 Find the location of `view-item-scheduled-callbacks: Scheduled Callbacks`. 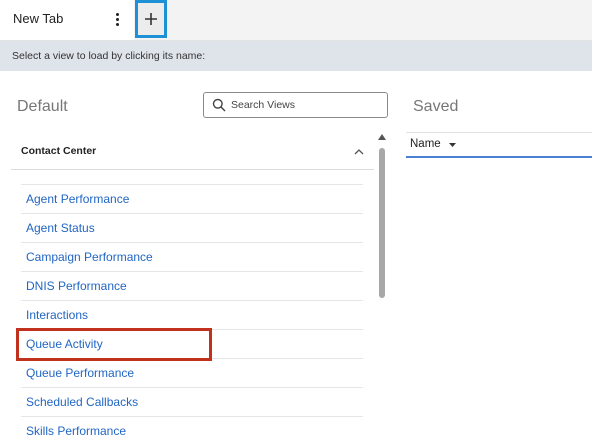

view-item-scheduled-callbacks: Scheduled Callbacks is located at coordinates (192, 401).